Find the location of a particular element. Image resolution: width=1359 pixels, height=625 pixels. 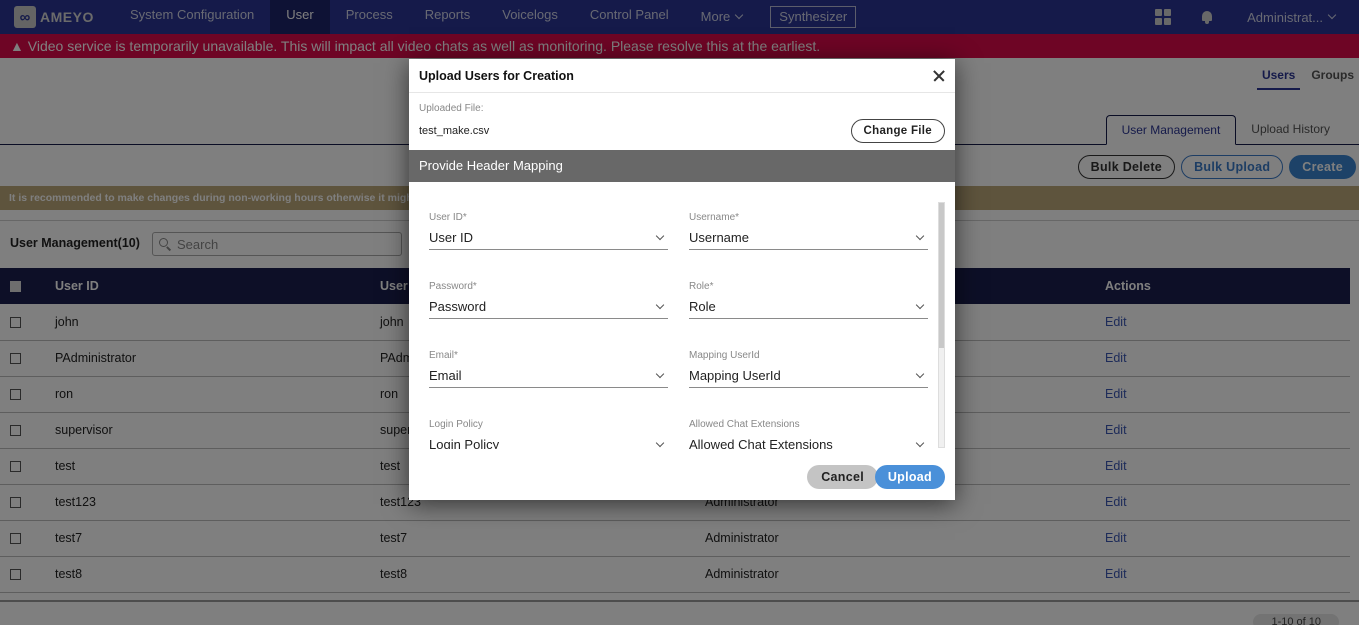

field-username: Username* Username is located at coordinates (808, 231).